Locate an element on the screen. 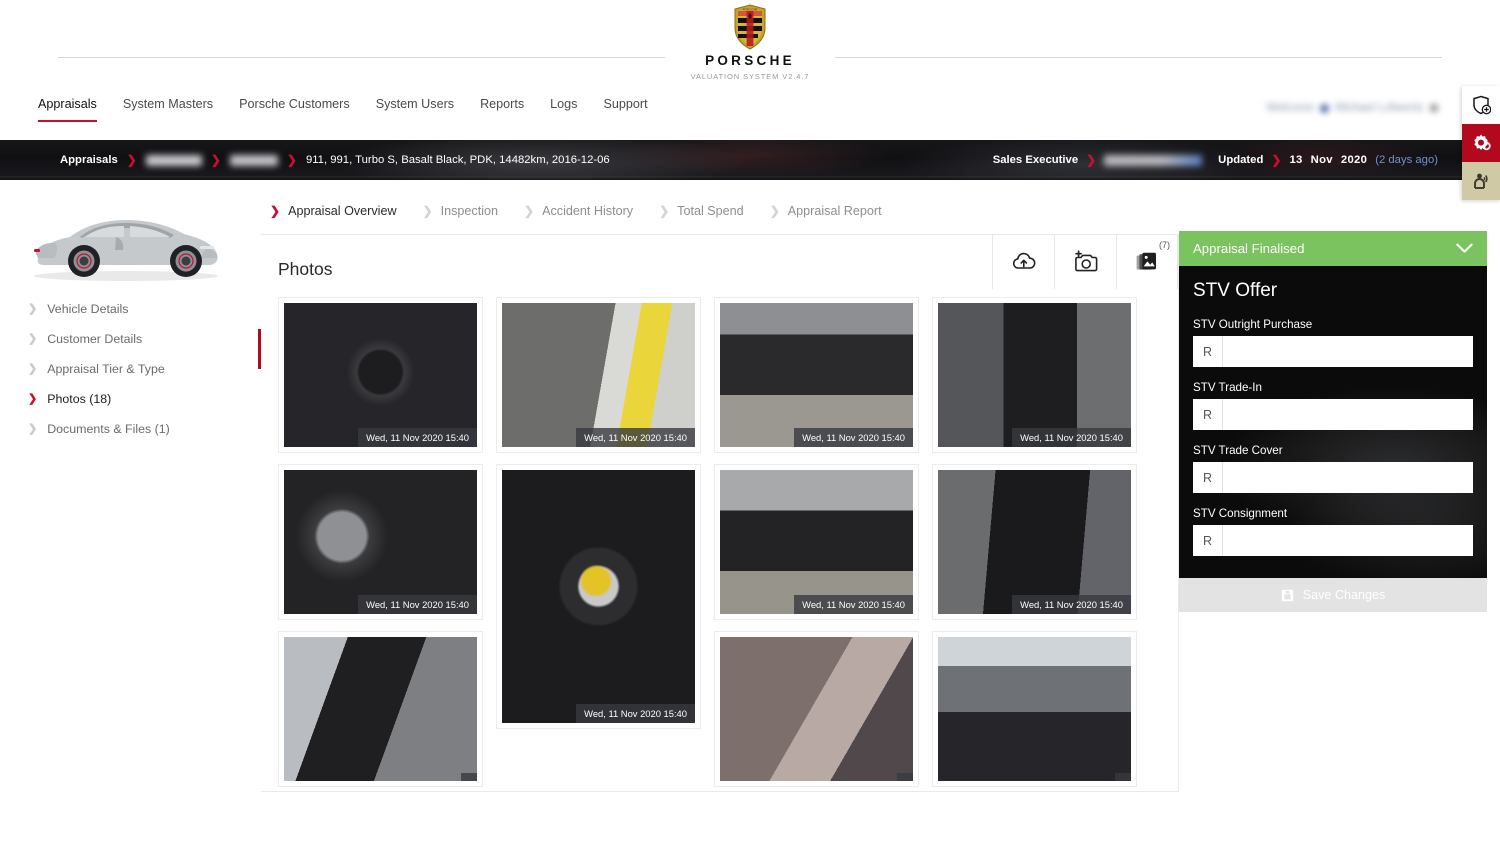 This screenshot has height=852, width=1500. appraisal-status-header: Appraisal Finalised is located at coordinates (1333, 248).